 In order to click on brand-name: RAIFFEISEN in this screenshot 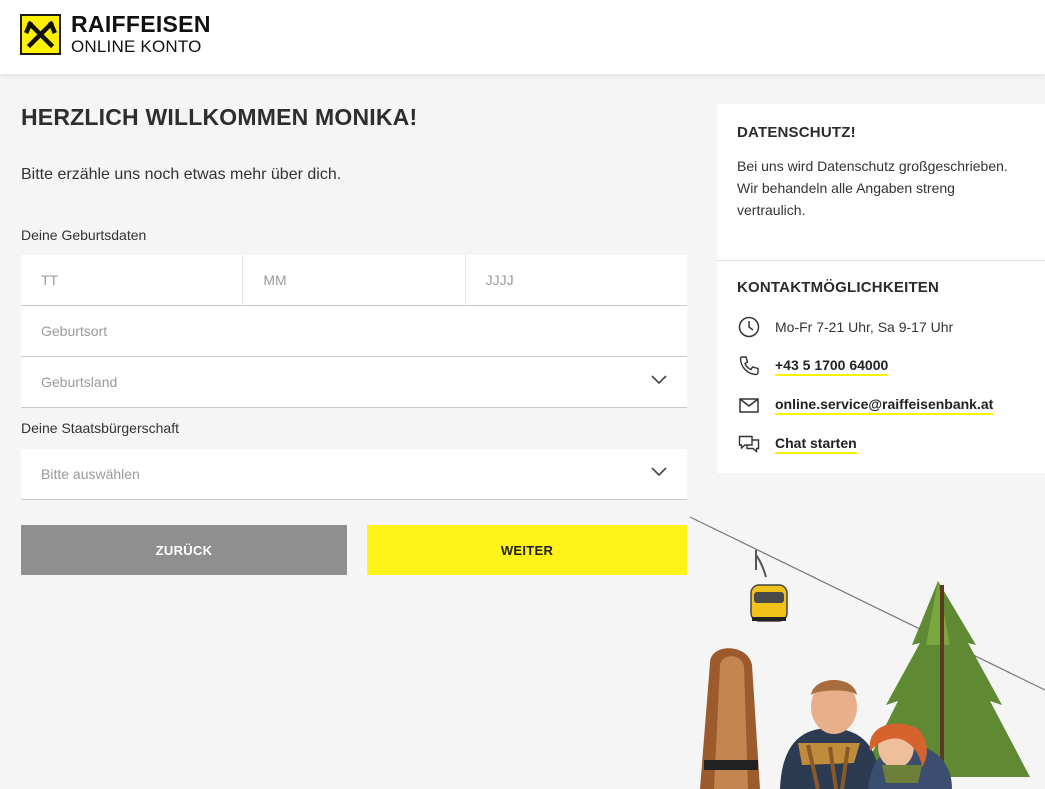, I will do `click(141, 24)`.